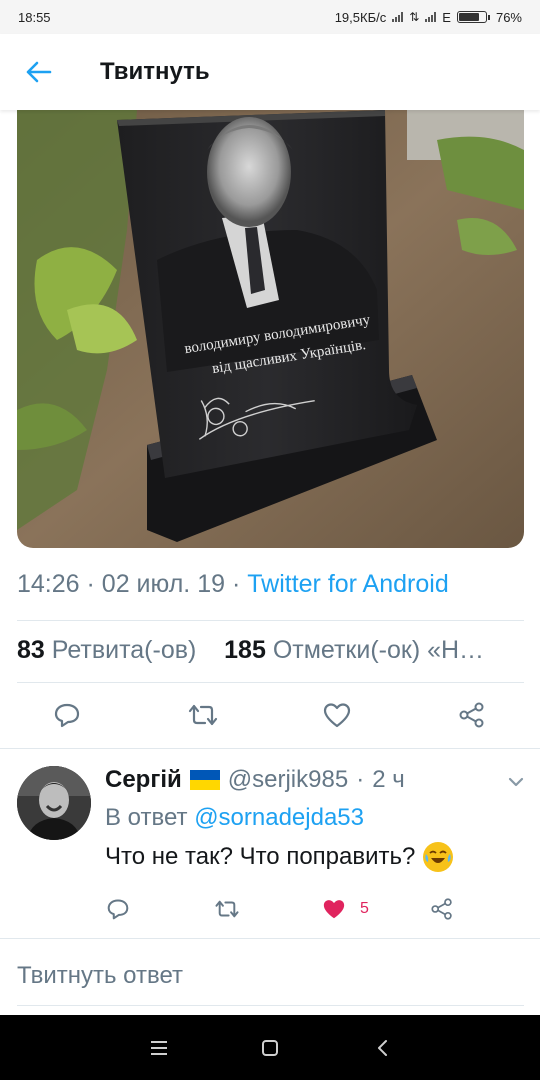  I want to click on system-nav-bar, so click(270, 1047).